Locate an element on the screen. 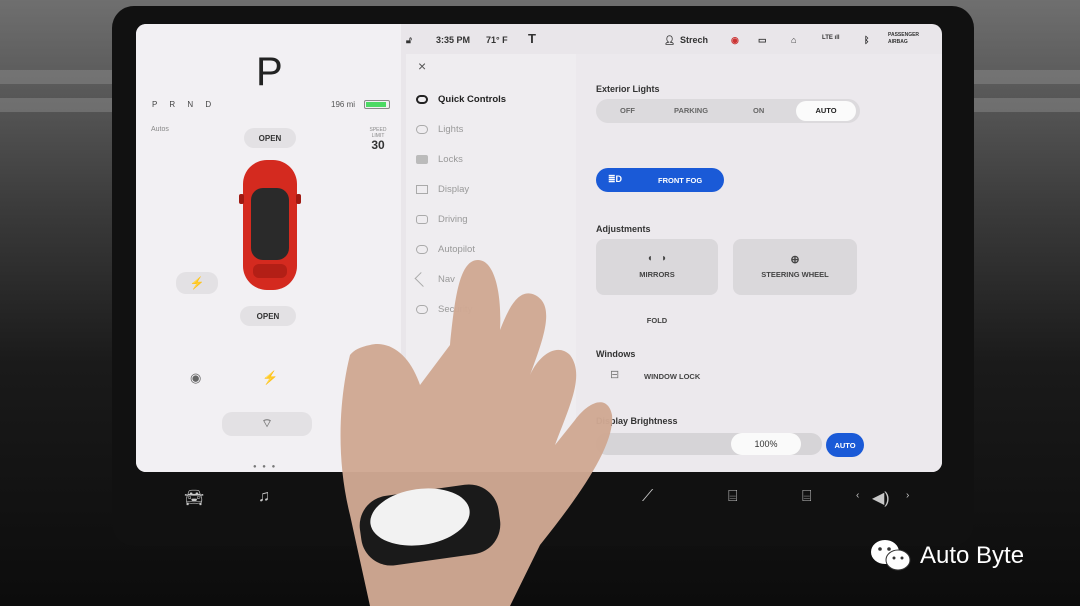 The height and width of the screenshot is (606, 1080). brightness-value: 100% is located at coordinates (766, 444).